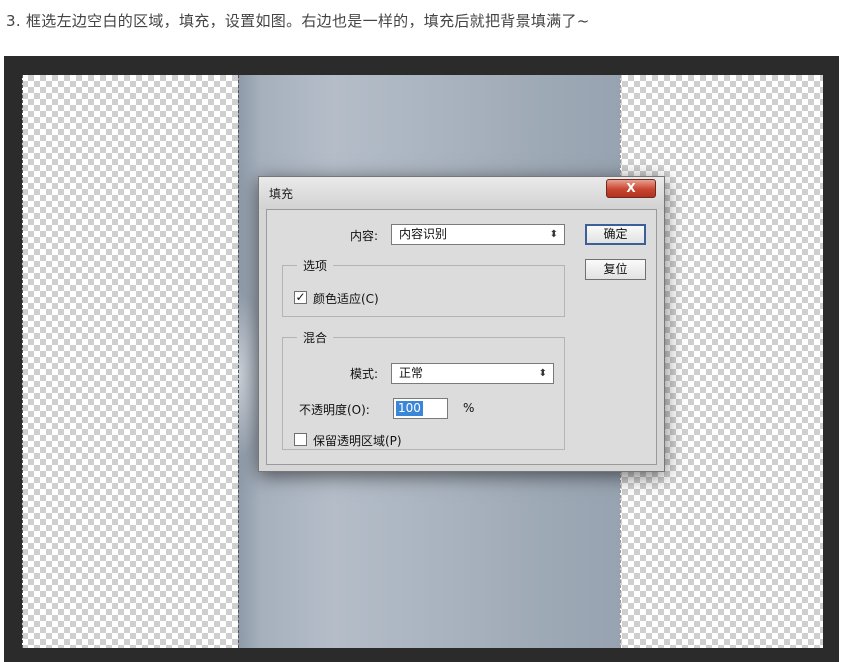 This screenshot has height=662, width=841. I want to click on close-icon: X, so click(631, 188).